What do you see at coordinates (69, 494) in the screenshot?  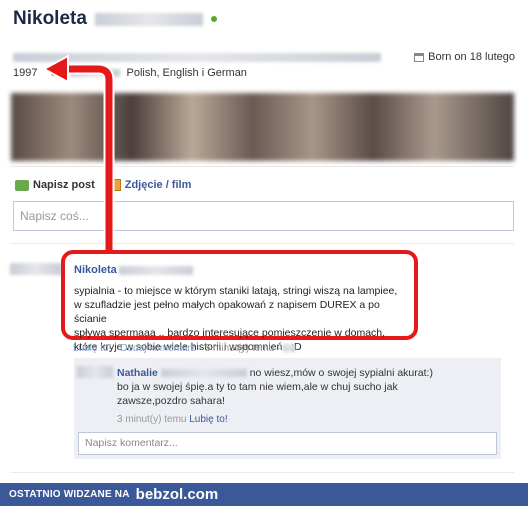 I see `footer-label: OSTATNIO WIDZANE NA` at bounding box center [69, 494].